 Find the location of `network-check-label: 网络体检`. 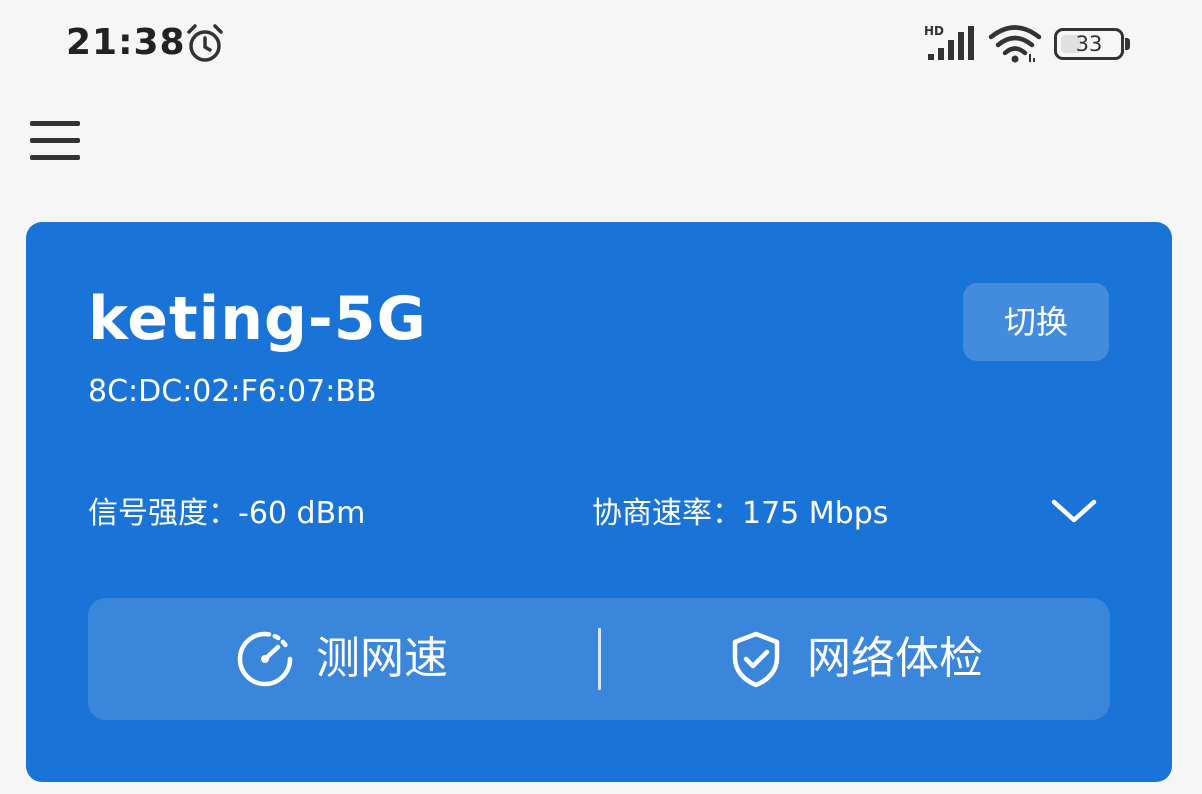

network-check-label: 网络体检 is located at coordinates (895, 658).